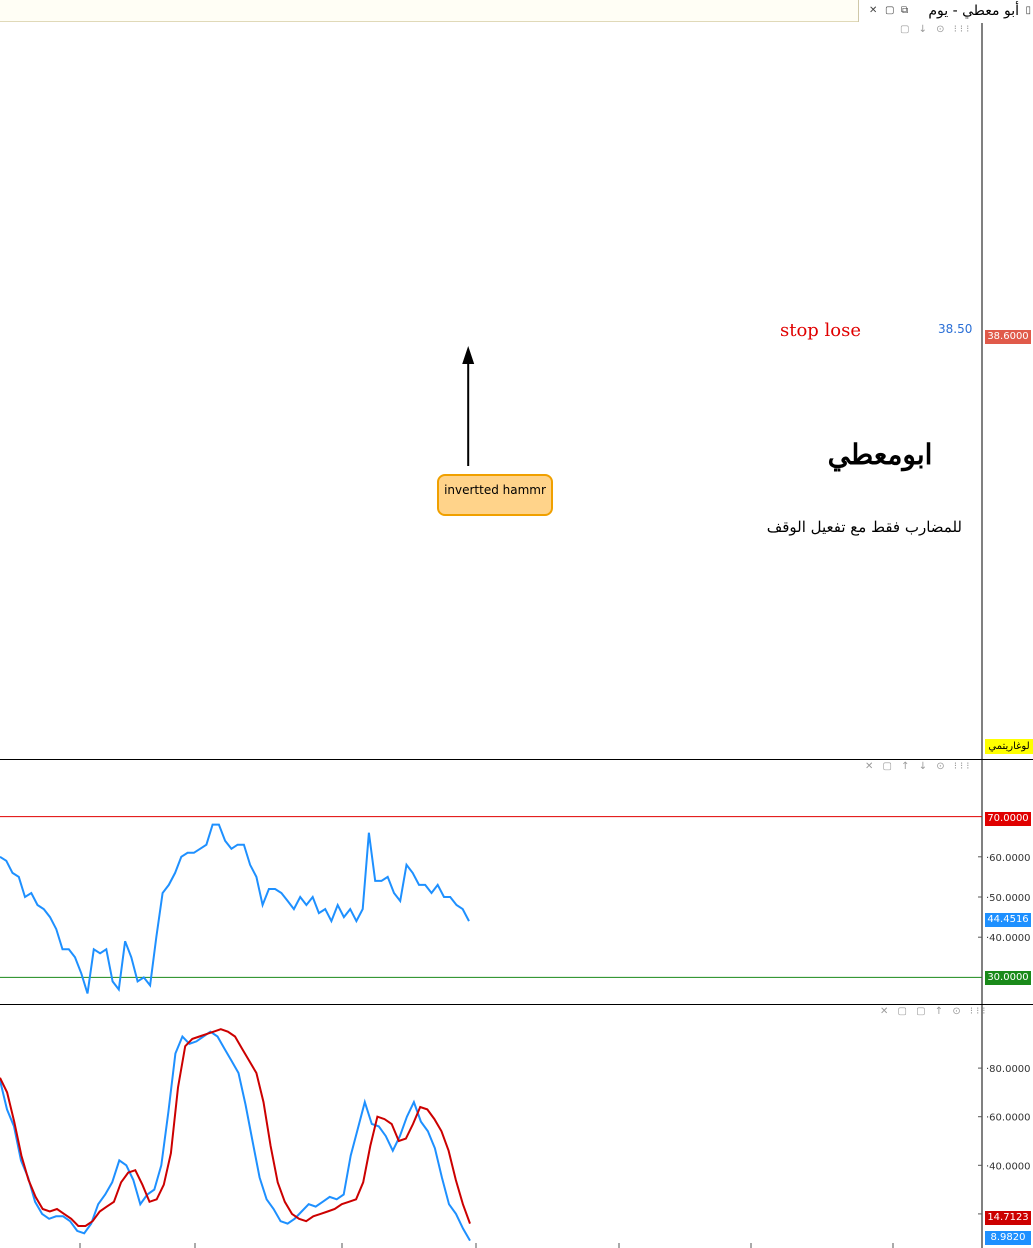  What do you see at coordinates (1008, 858) in the screenshot?
I see `rsi-tick-label: ·60.0000` at bounding box center [1008, 858].